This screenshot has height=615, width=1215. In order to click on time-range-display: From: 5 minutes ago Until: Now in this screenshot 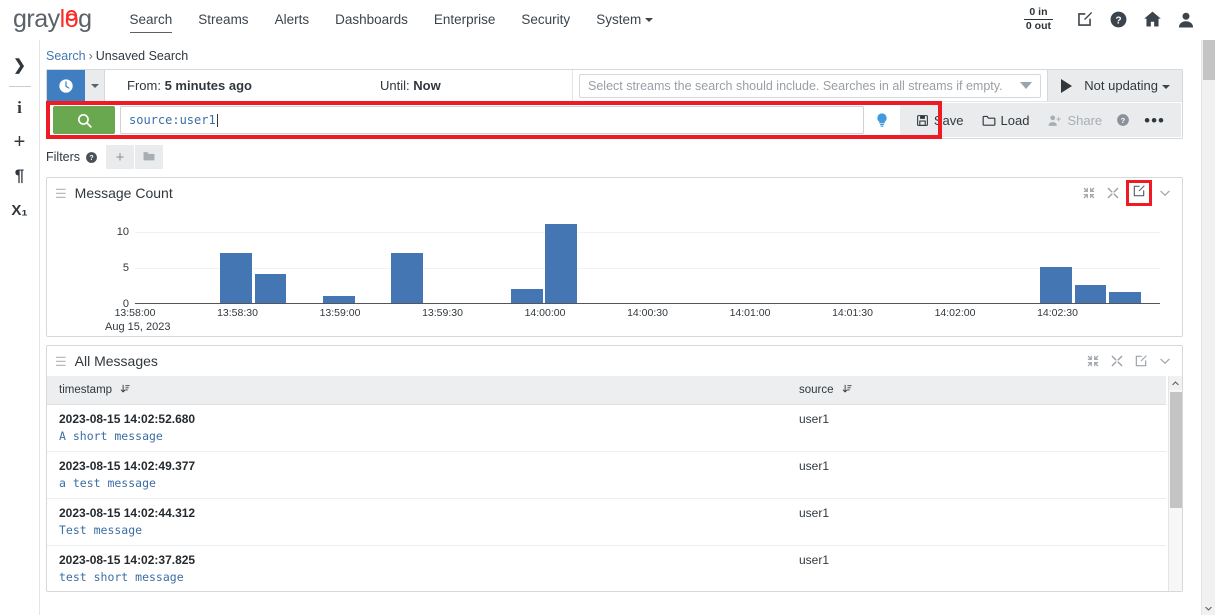, I will do `click(339, 85)`.